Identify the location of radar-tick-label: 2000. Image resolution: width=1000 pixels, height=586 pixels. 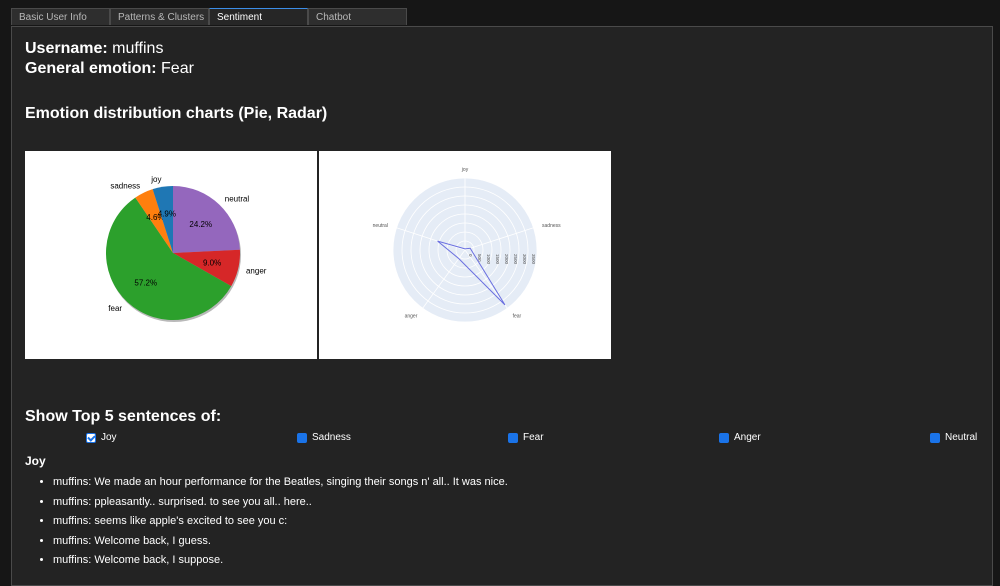
(506, 259).